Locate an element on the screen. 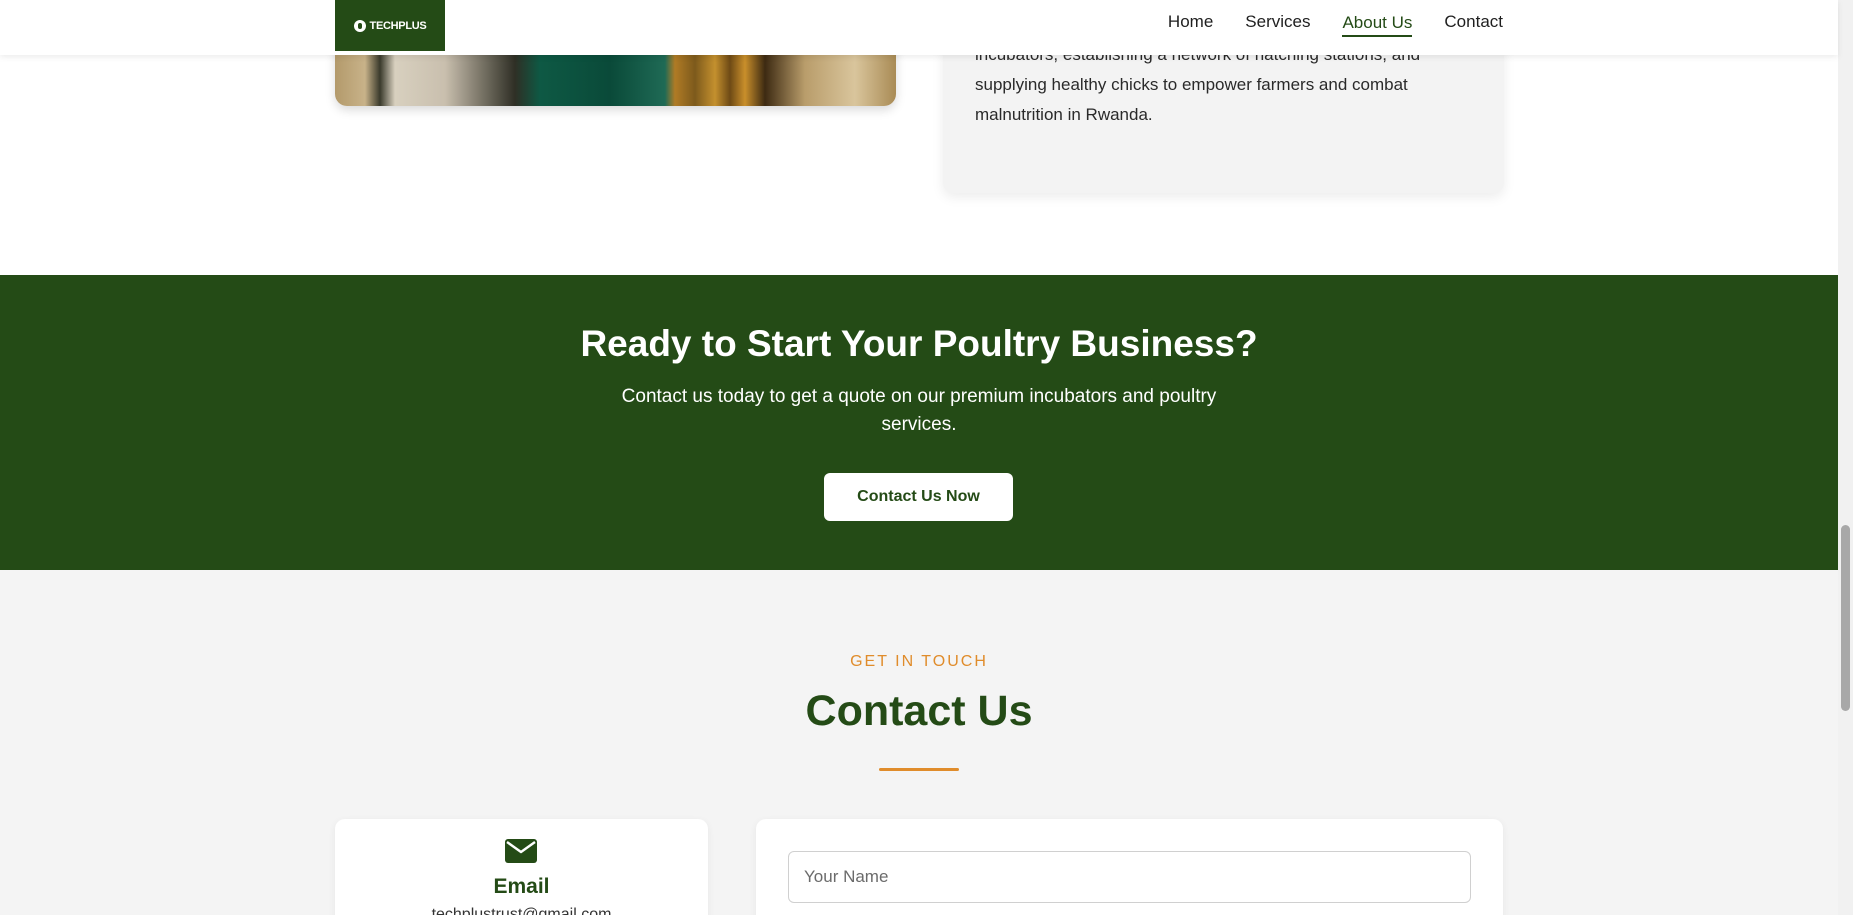 The width and height of the screenshot is (1853, 915). email-card: Email techplustrust@gmail.com is located at coordinates (521, 867).